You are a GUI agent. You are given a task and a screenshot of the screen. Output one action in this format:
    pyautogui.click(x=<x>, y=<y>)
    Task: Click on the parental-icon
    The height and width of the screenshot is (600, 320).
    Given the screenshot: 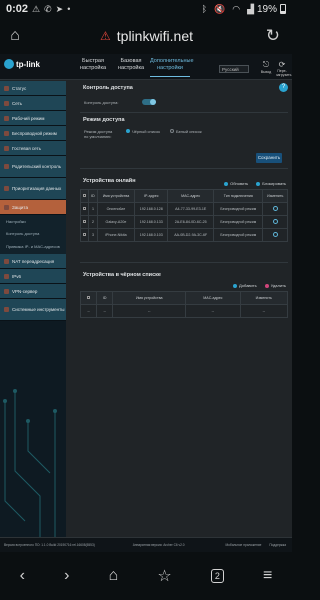 What is the action you would take?
    pyautogui.click(x=6, y=166)
    